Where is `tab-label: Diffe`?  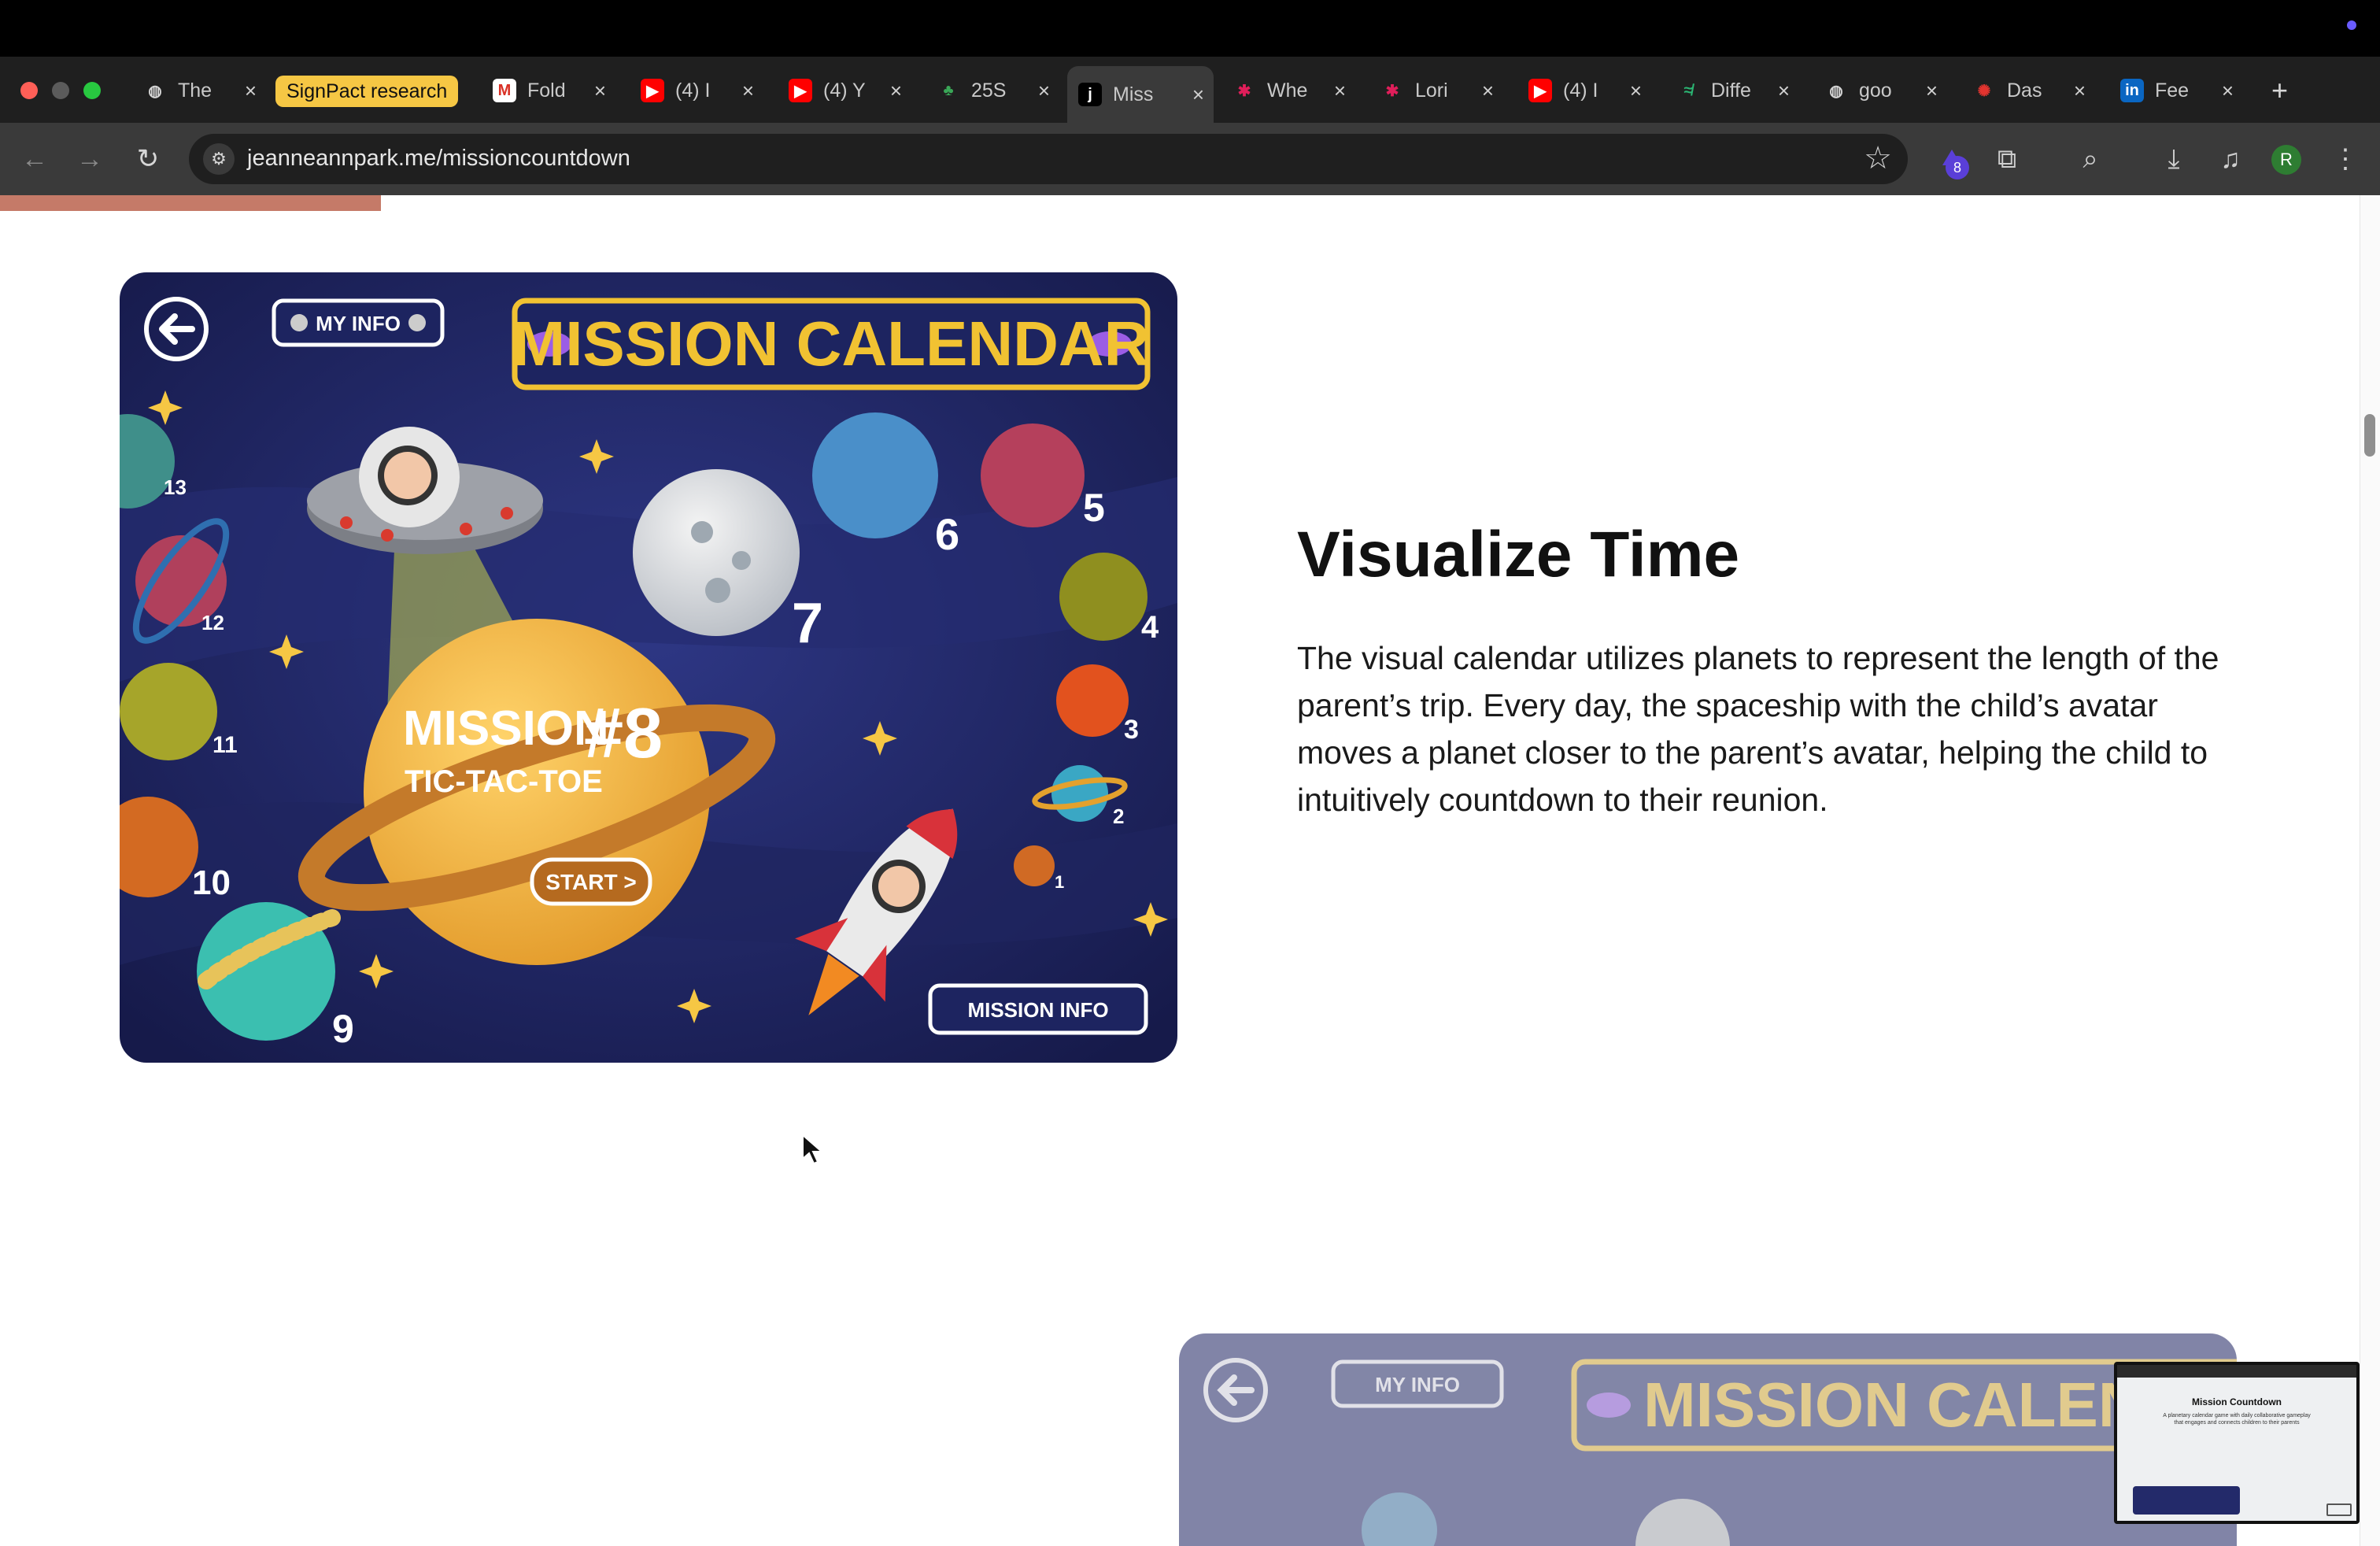 tab-label: Diffe is located at coordinates (1731, 90).